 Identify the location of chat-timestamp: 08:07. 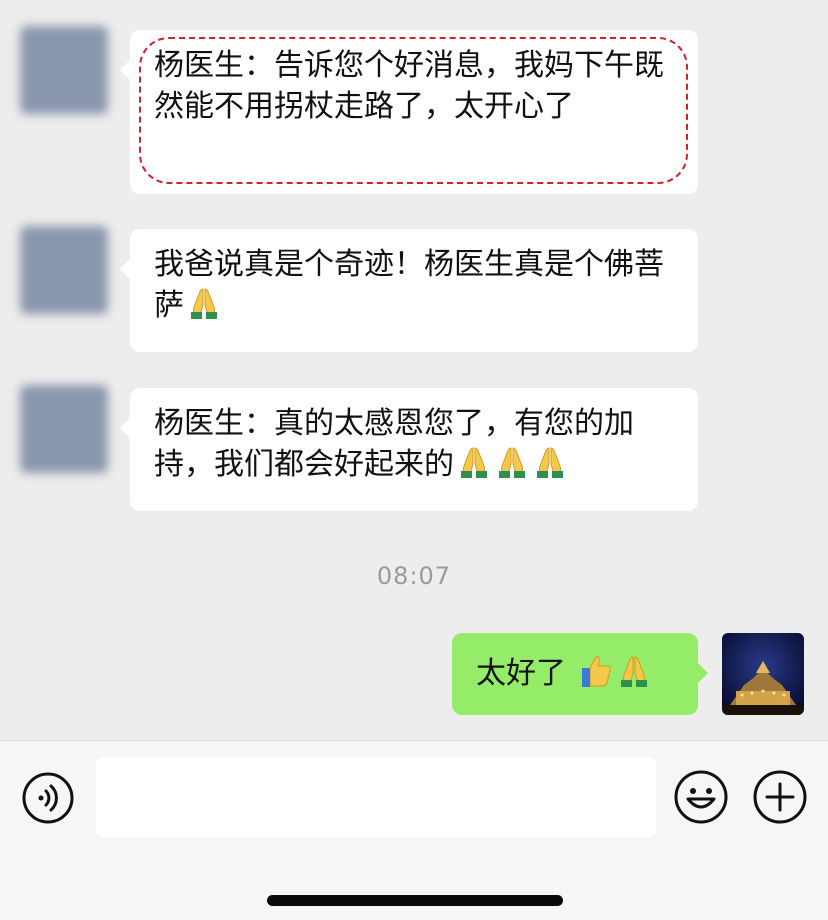
(414, 576).